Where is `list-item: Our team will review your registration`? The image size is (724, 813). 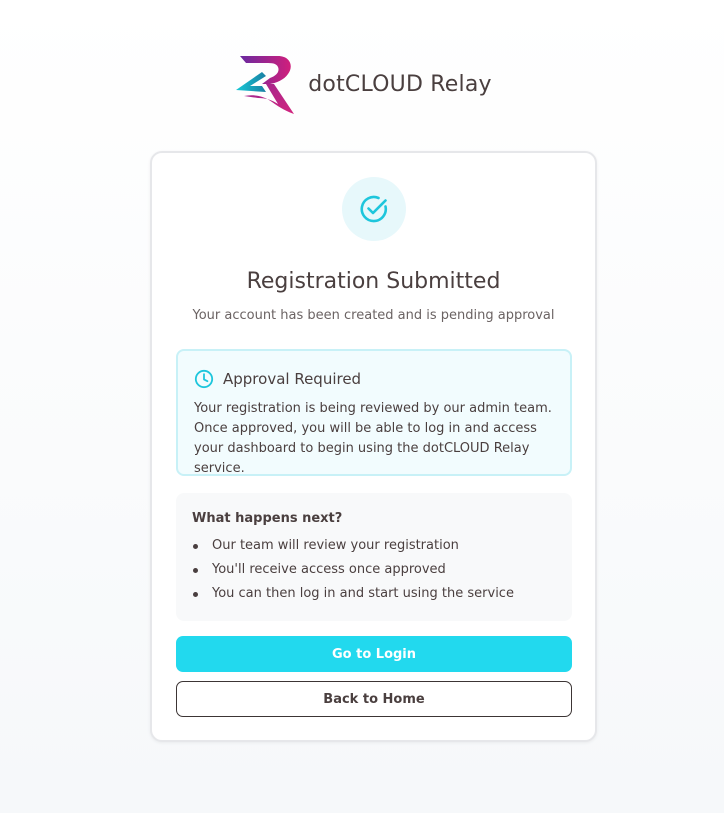
list-item: Our team will review your registration is located at coordinates (374, 546).